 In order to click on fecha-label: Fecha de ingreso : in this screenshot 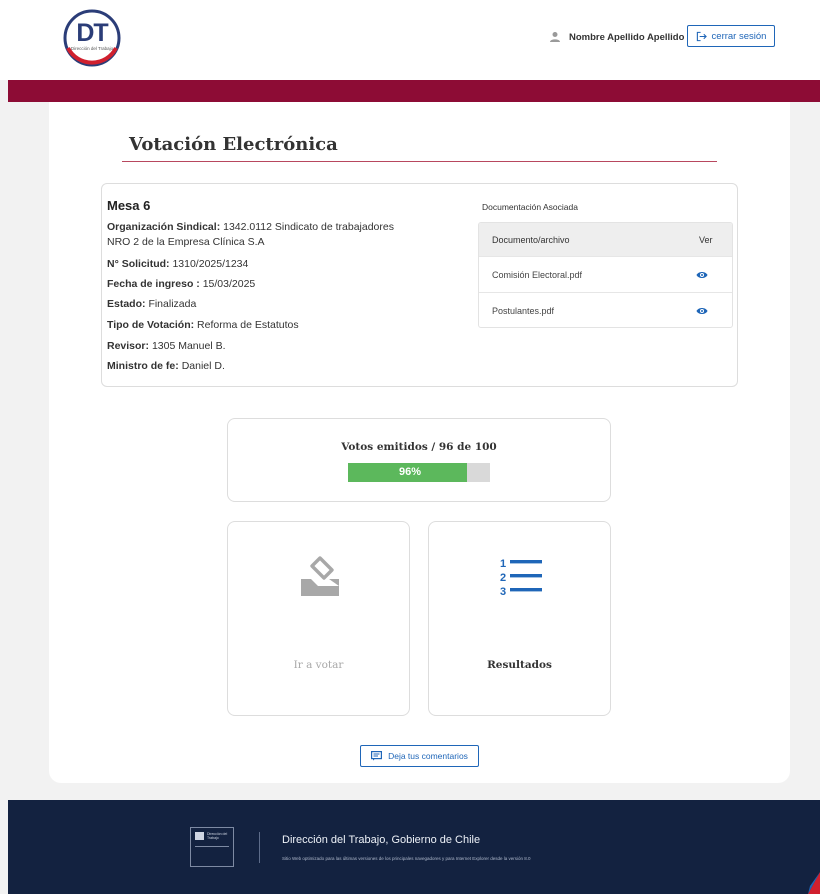, I will do `click(153, 284)`.